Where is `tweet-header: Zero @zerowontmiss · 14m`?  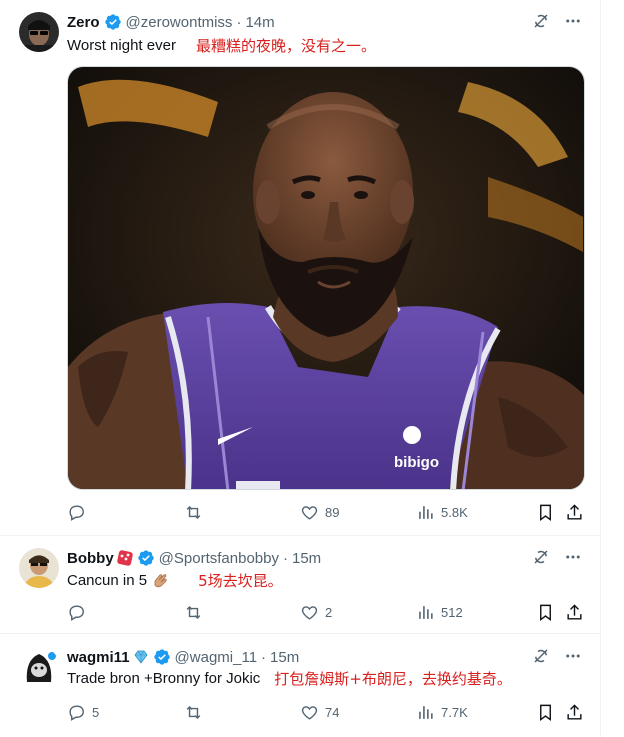 tweet-header: Zero @zerowontmiss · 14m is located at coordinates (171, 22).